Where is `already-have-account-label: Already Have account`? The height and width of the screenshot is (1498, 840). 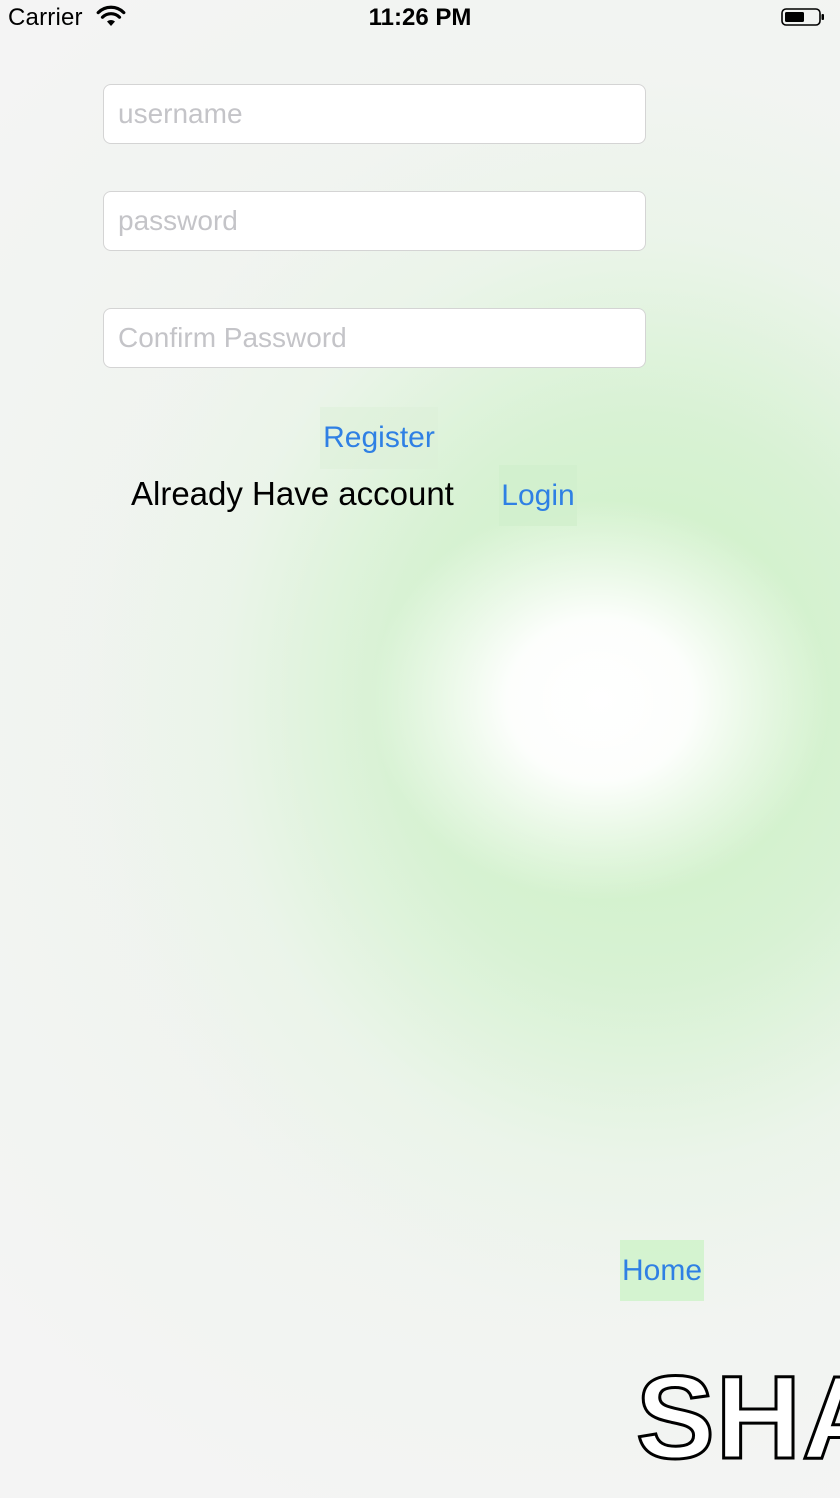
already-have-account-label: Already Have account is located at coordinates (292, 493).